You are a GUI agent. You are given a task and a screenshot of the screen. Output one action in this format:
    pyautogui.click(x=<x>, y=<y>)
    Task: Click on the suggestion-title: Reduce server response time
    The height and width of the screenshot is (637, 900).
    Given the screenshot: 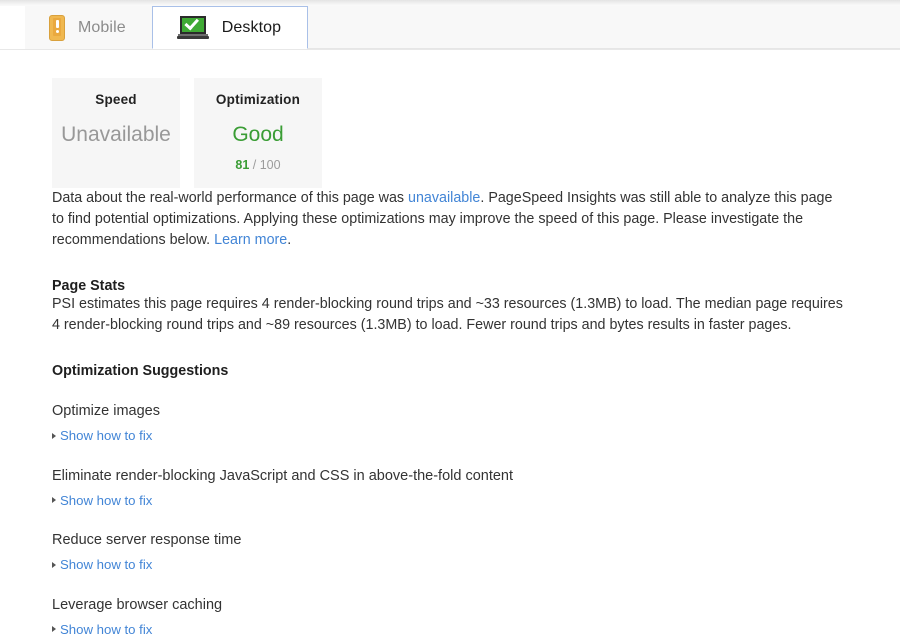 What is the action you would take?
    pyautogui.click(x=450, y=540)
    